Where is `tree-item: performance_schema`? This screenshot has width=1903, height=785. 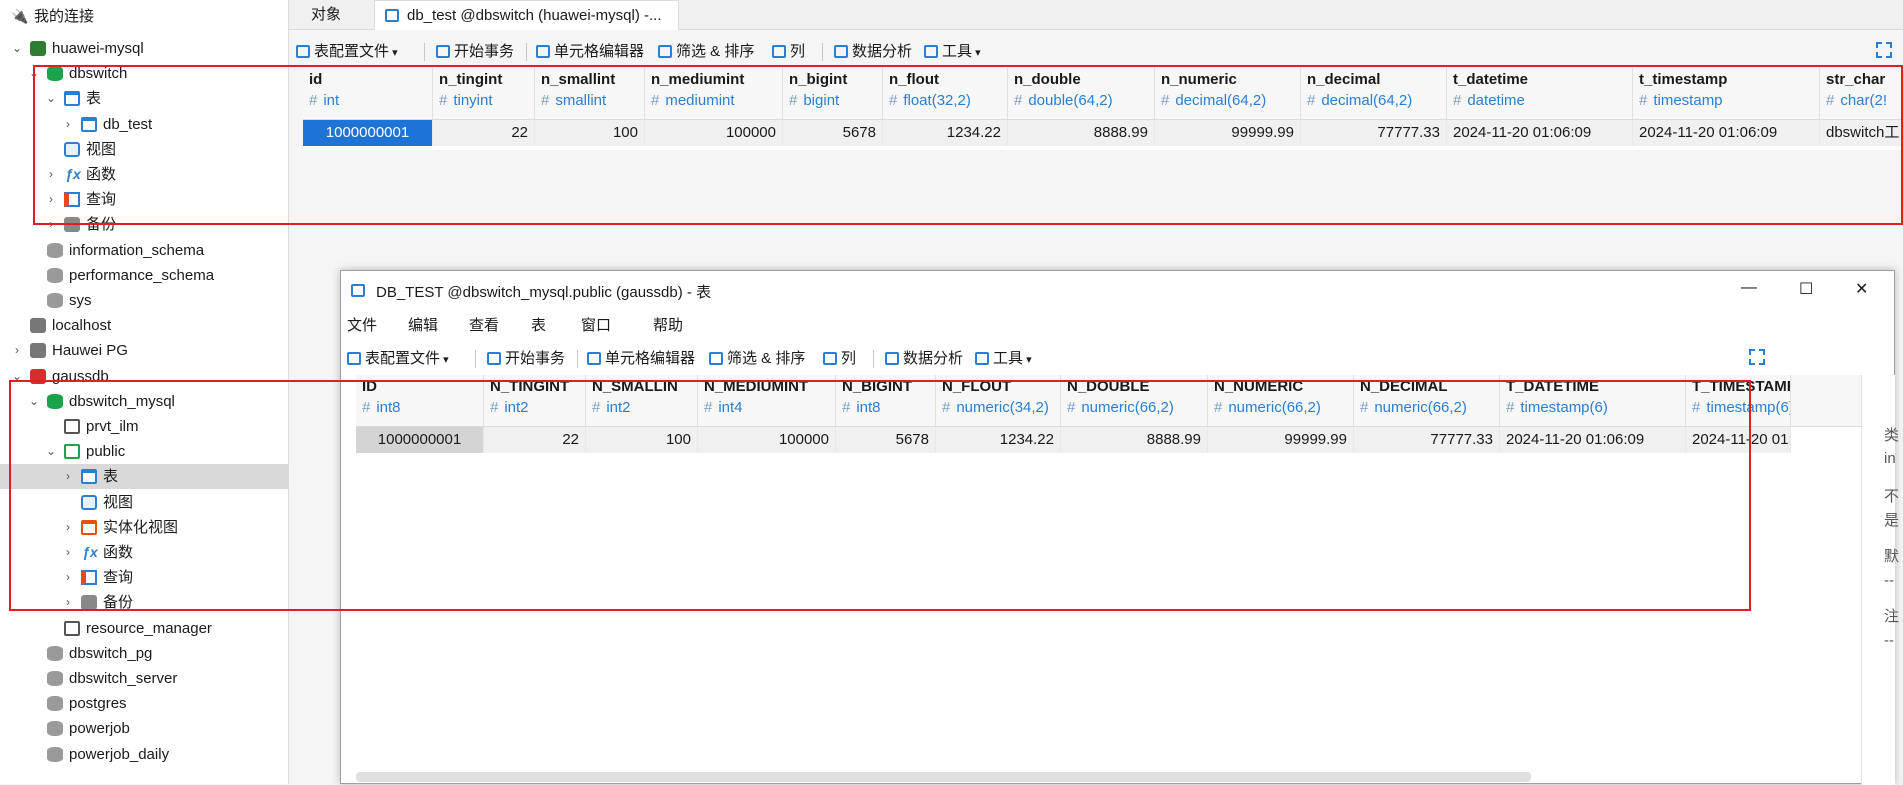 tree-item: performance_schema is located at coordinates (144, 275).